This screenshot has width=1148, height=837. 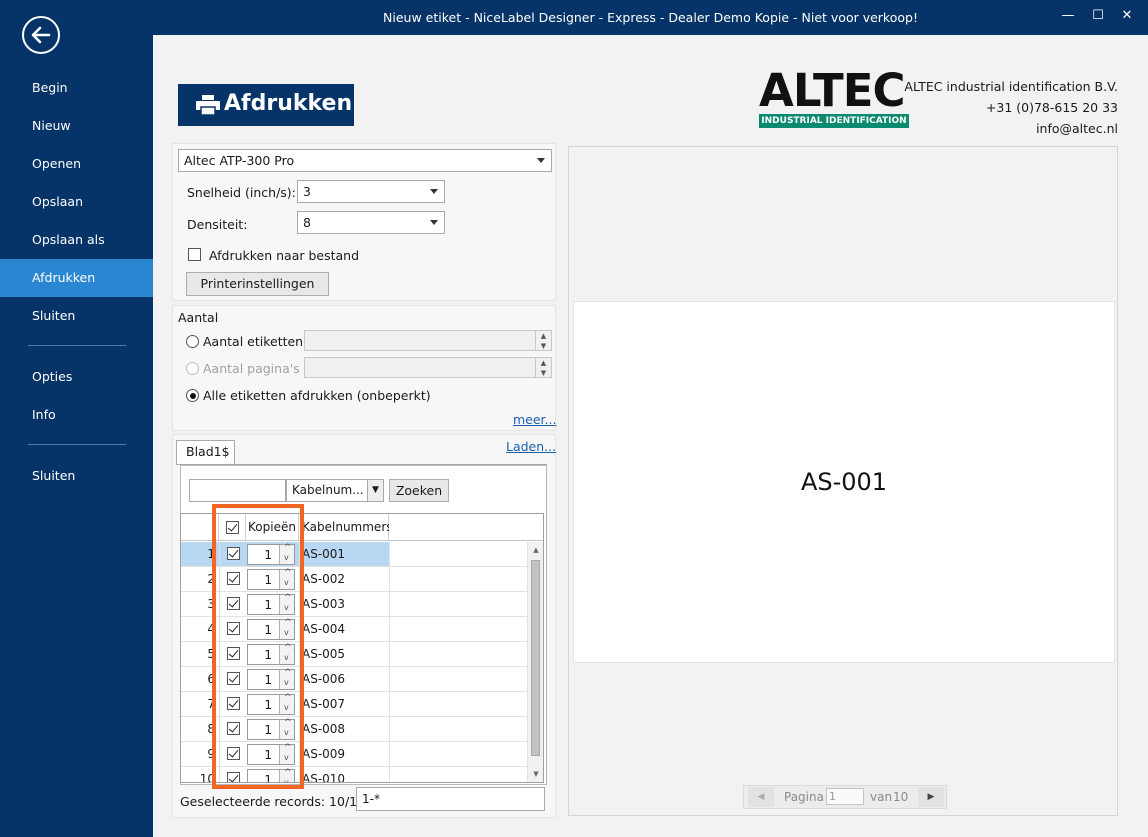 What do you see at coordinates (371, 191) in the screenshot?
I see `speed-select: 3` at bounding box center [371, 191].